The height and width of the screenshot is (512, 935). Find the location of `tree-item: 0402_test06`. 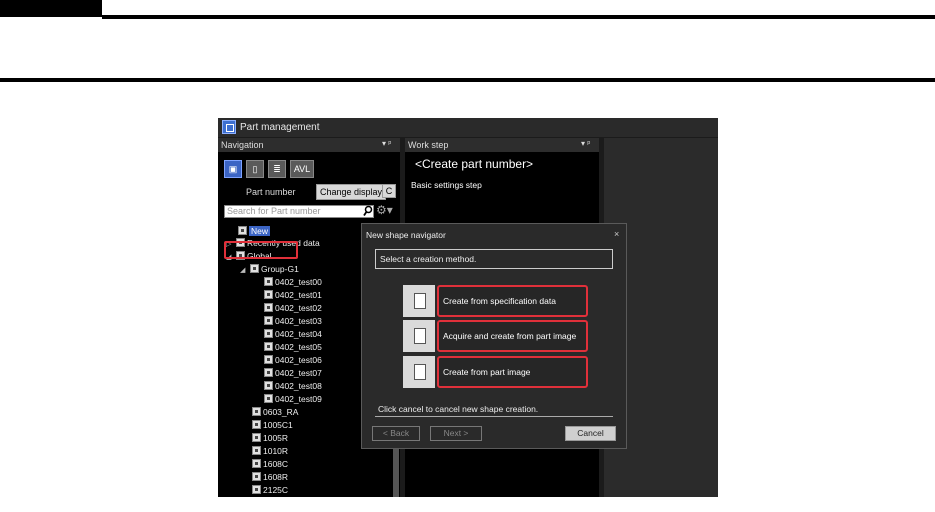

tree-item: 0402_test06 is located at coordinates (293, 360).